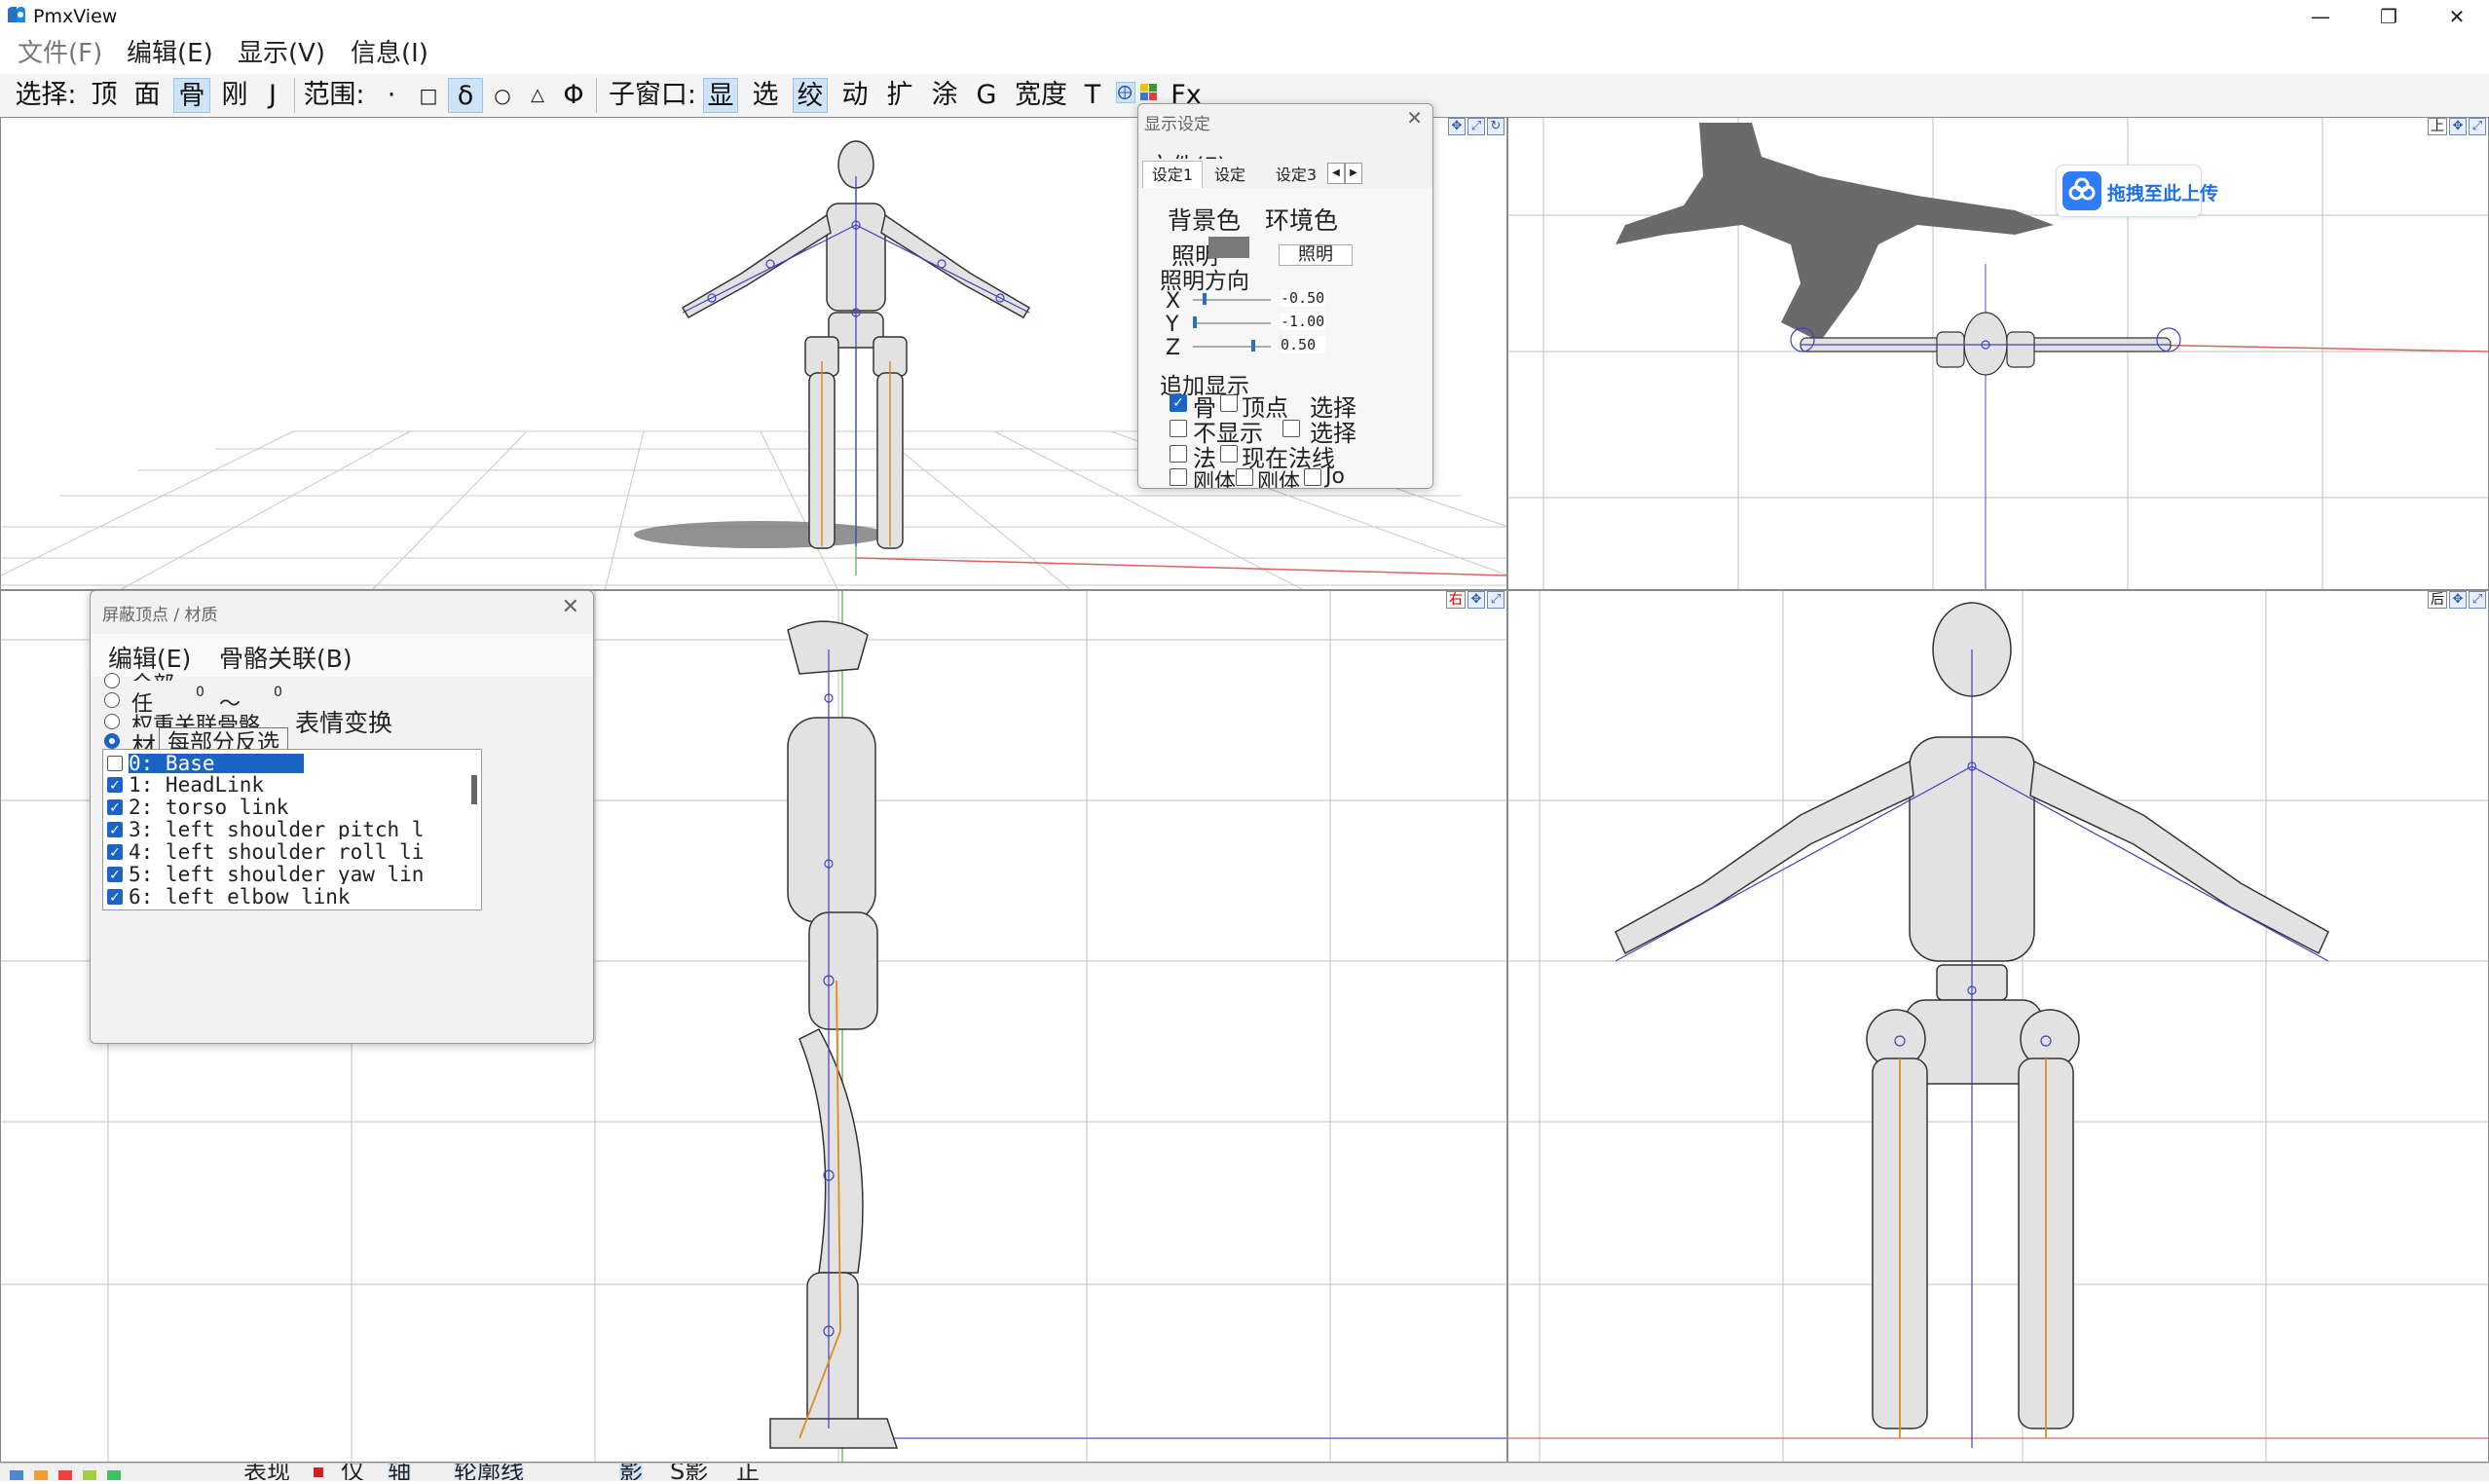 The image size is (2489, 1484). What do you see at coordinates (1232, 299) in the screenshot?
I see `slider-x` at bounding box center [1232, 299].